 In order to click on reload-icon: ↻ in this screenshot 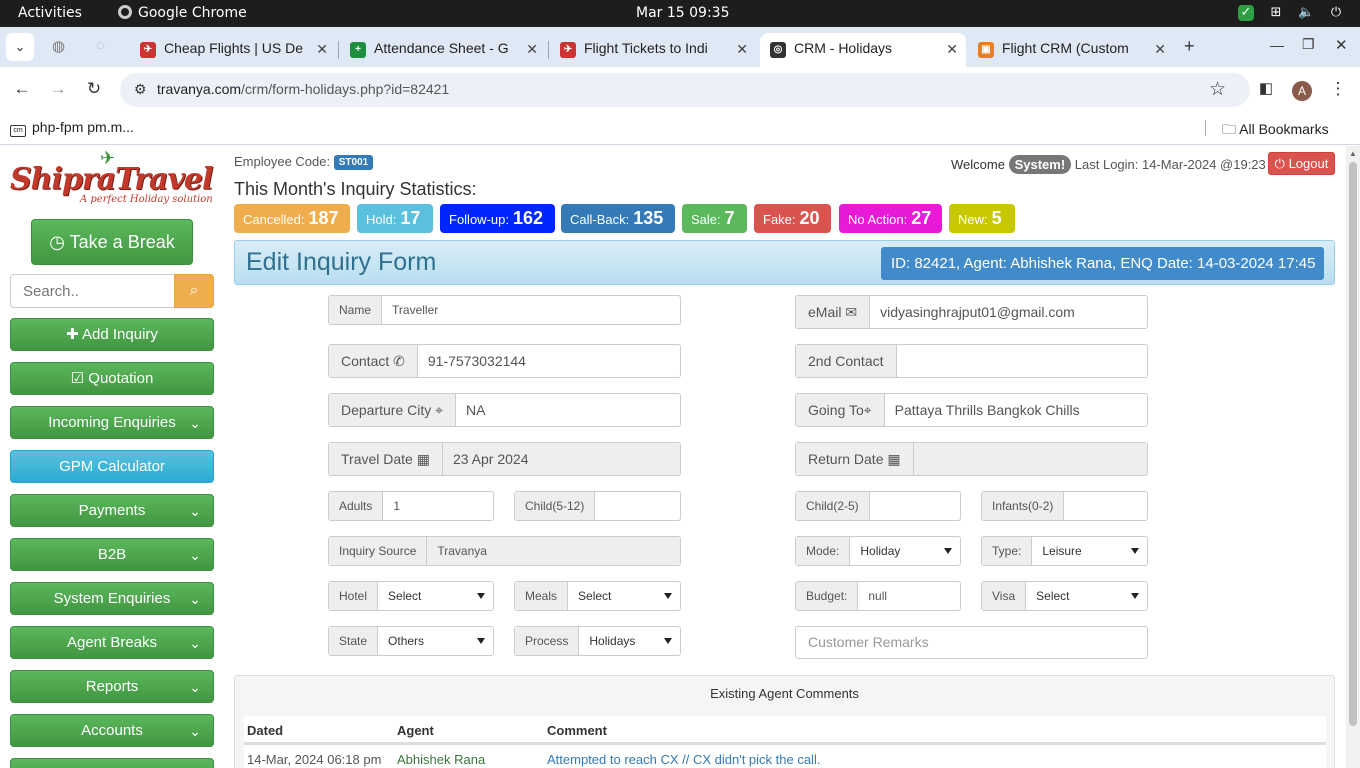, I will do `click(94, 89)`.